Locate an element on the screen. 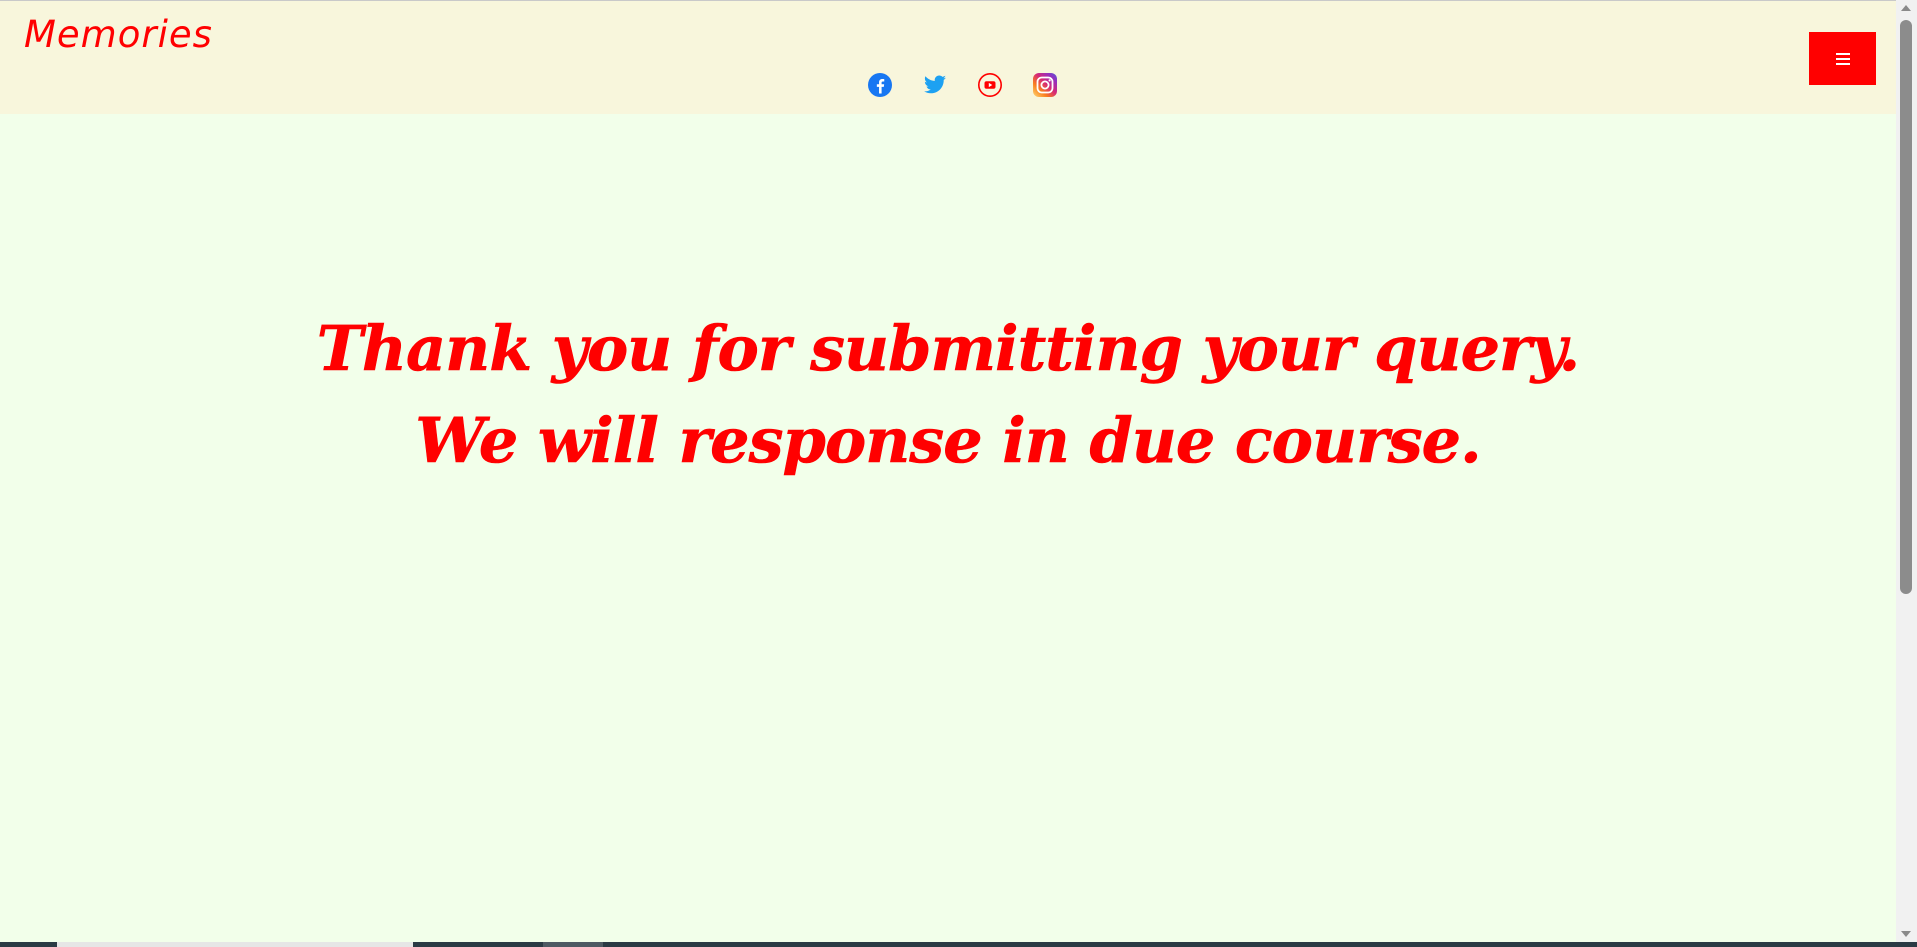 This screenshot has height=947, width=1917. hamburger-icon is located at coordinates (1842, 58).